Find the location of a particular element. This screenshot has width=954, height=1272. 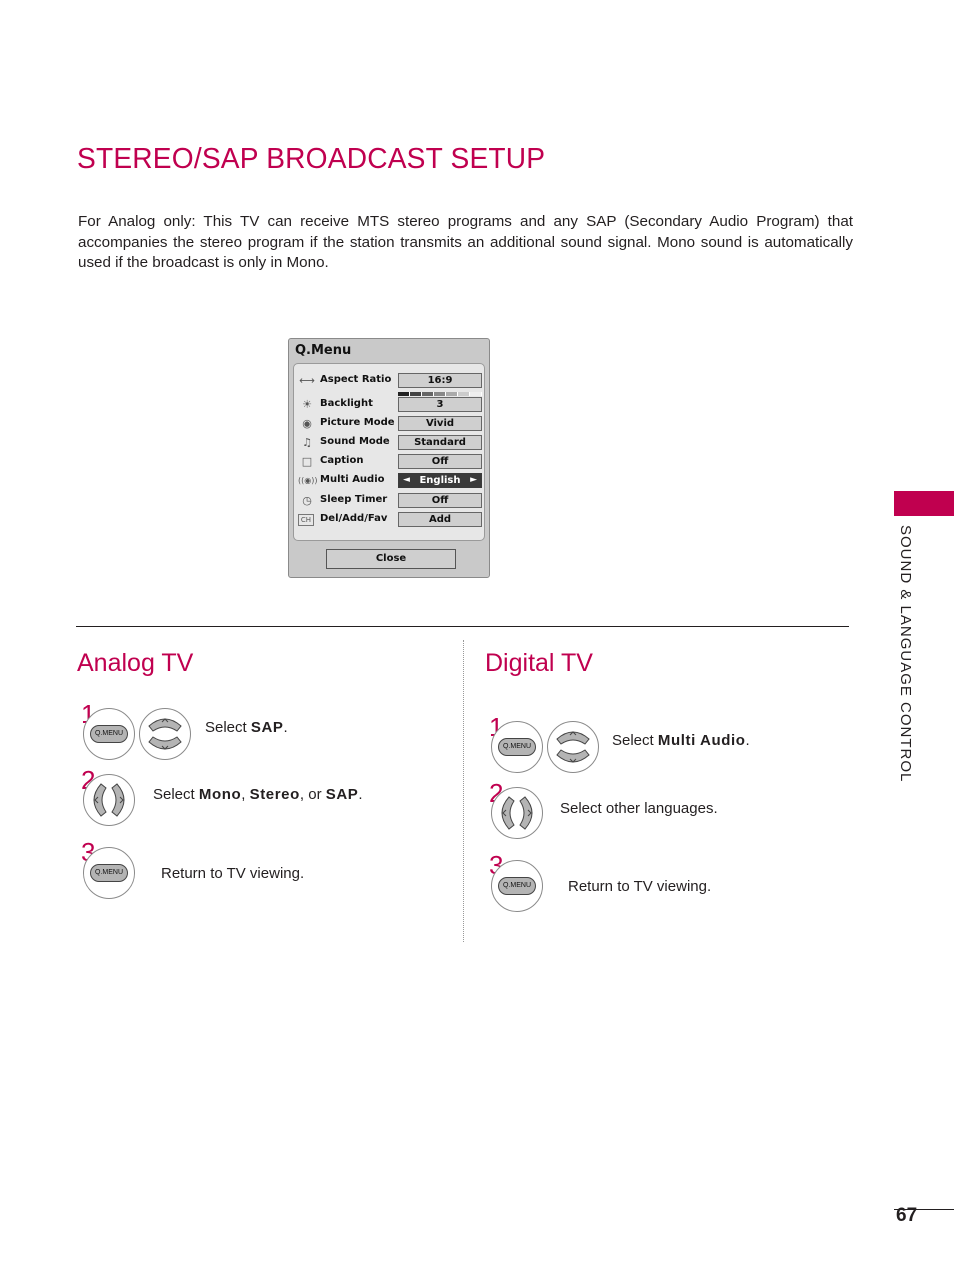

qmenu-item-sleep-timer: ◷ Sleep Timer Off is located at coordinates (389, 501).